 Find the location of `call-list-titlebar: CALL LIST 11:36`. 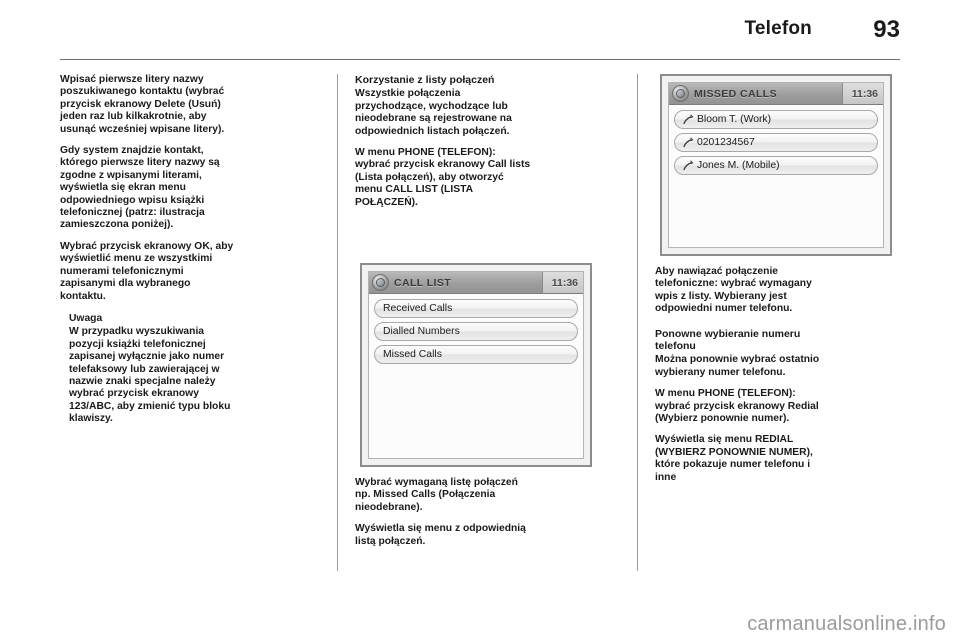

call-list-titlebar: CALL LIST 11:36 is located at coordinates (476, 283).